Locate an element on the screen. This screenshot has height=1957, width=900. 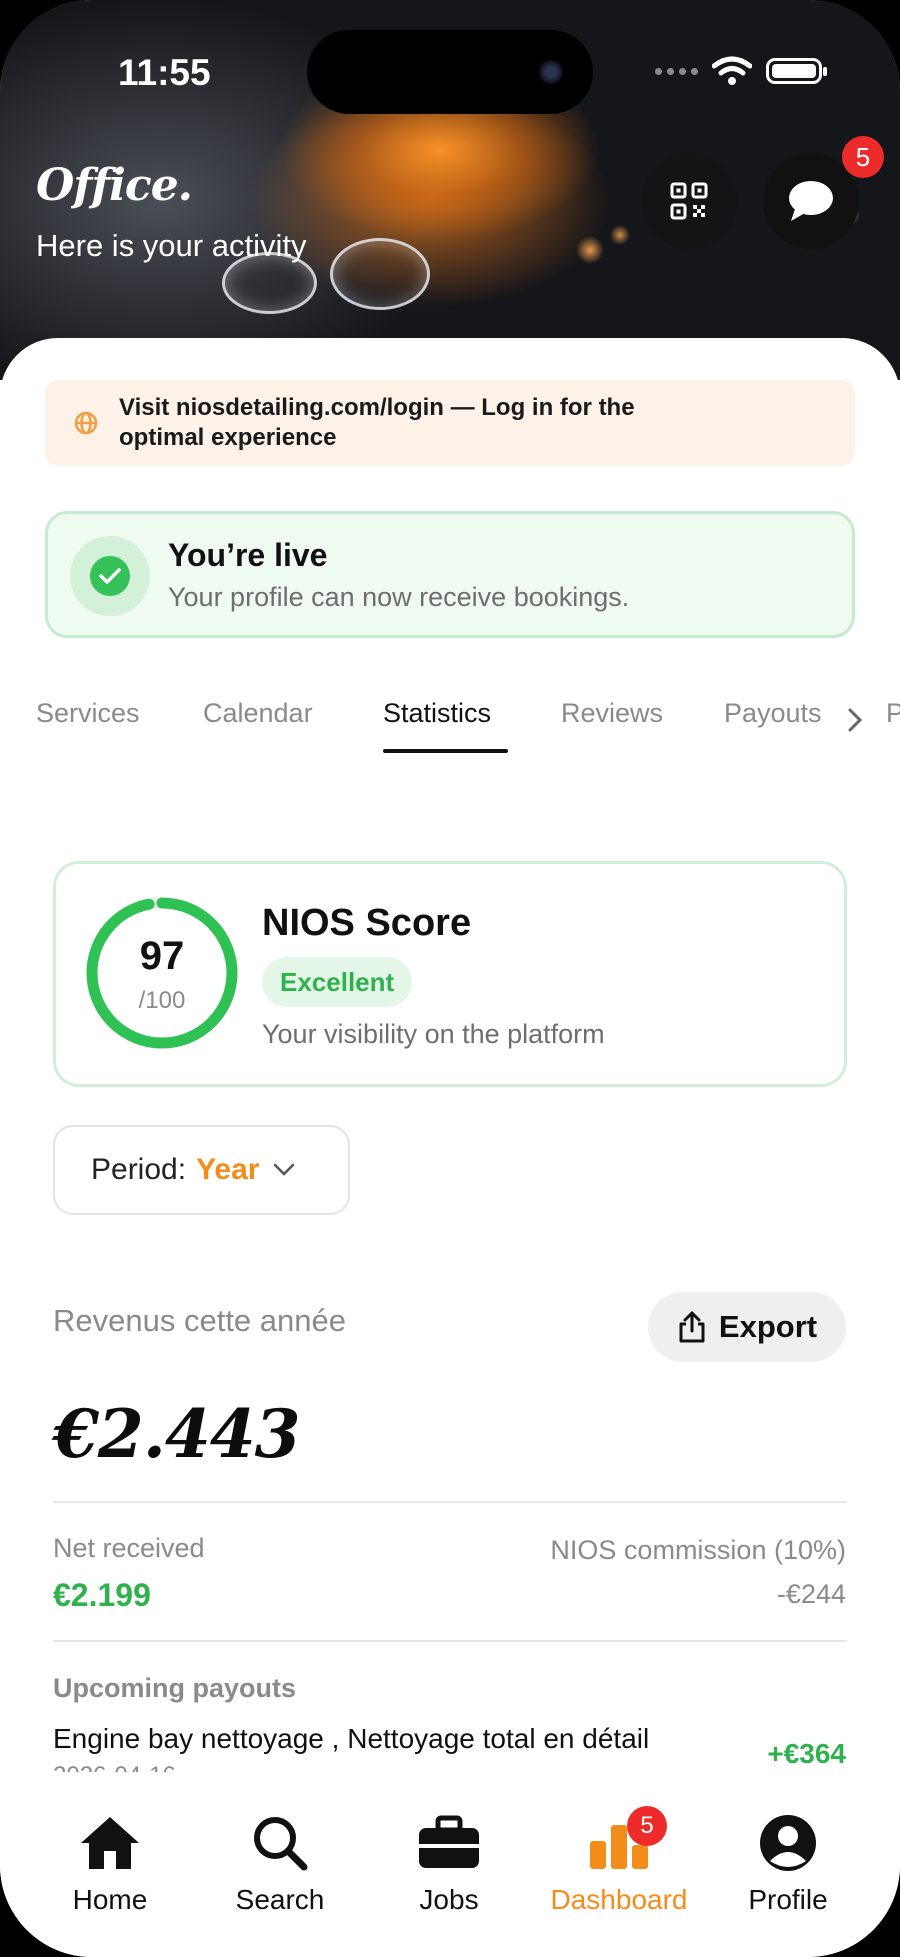
nav-profile-label: Profile is located at coordinates (788, 1899).